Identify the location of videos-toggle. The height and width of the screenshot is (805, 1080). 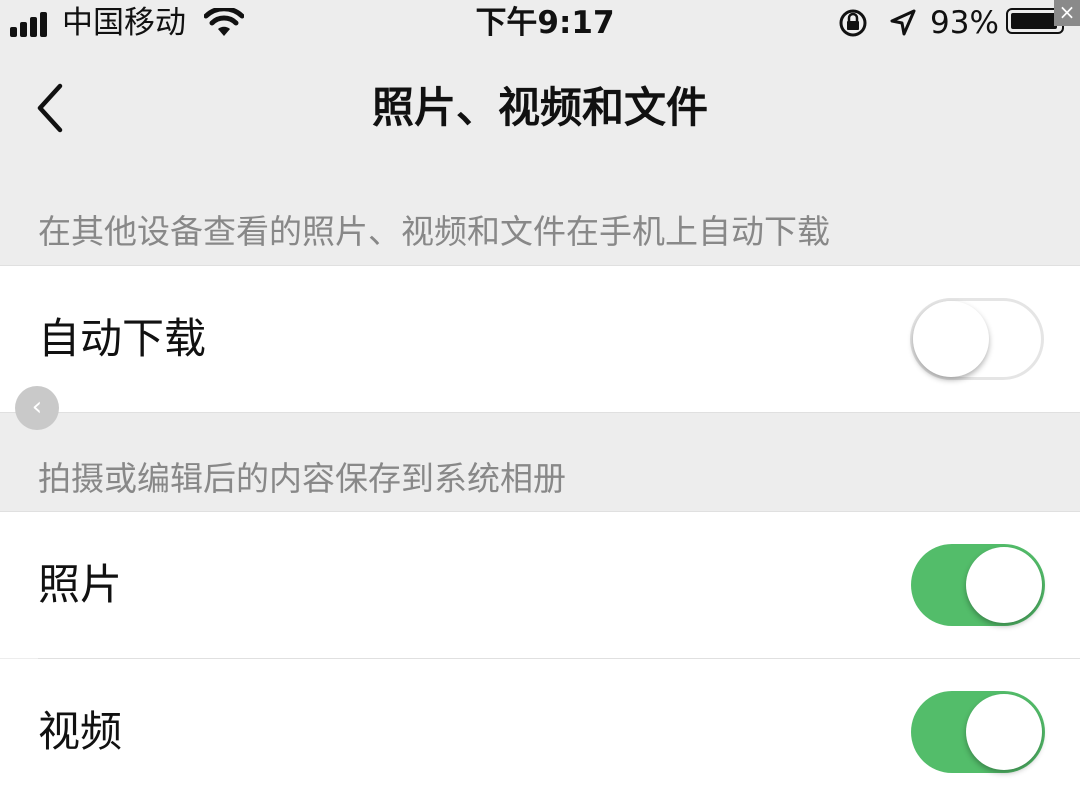
(978, 732).